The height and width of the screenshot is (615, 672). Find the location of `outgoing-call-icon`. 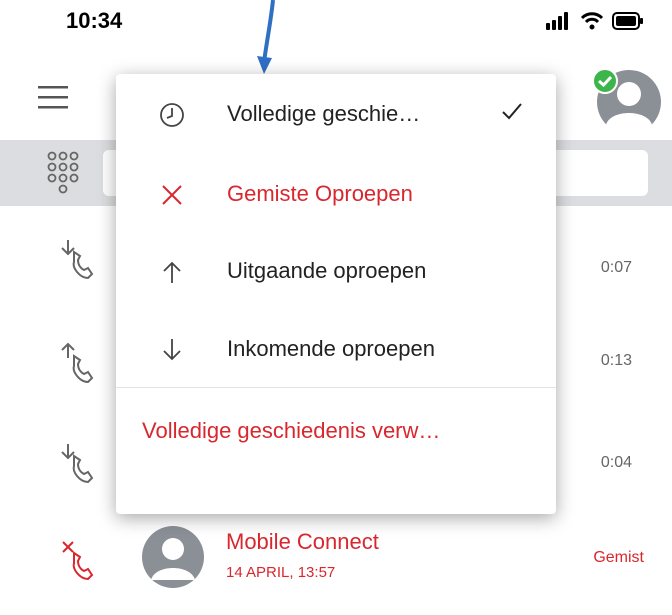

outgoing-call-icon is located at coordinates (77, 363).